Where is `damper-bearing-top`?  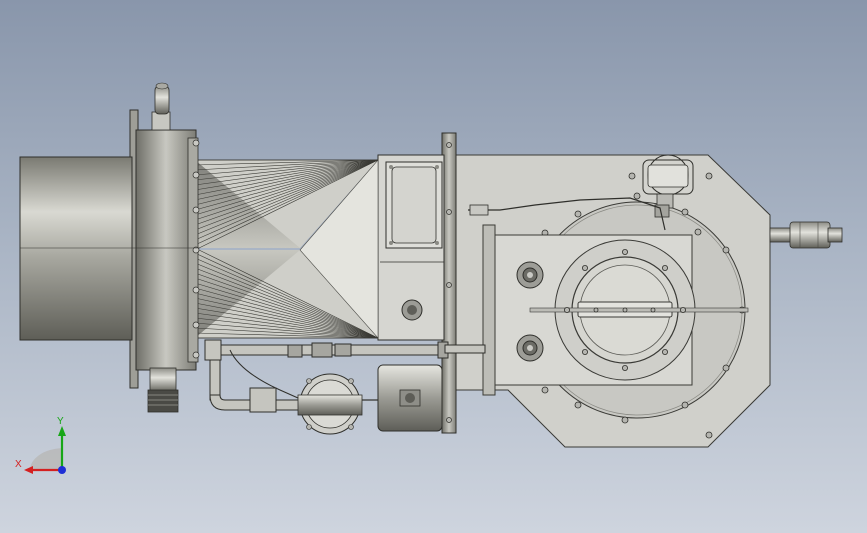
damper-bearing-top is located at coordinates (530, 275).